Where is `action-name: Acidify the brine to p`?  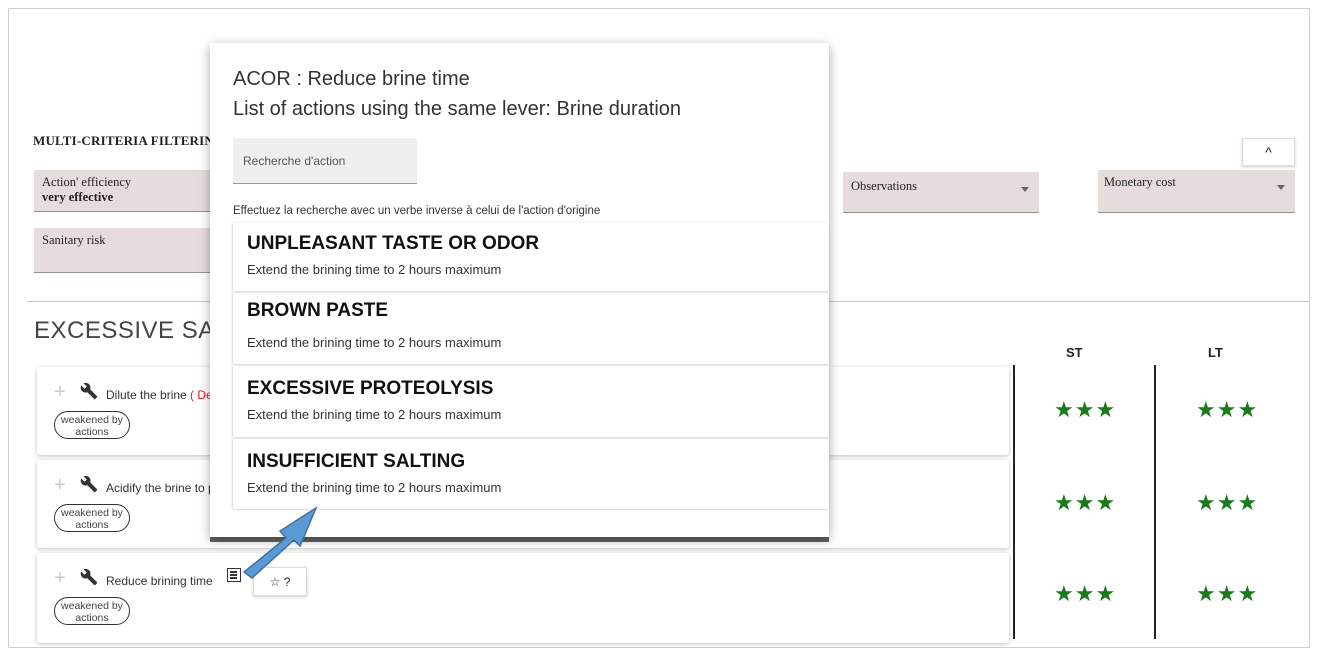 action-name: Acidify the brine to p is located at coordinates (160, 488).